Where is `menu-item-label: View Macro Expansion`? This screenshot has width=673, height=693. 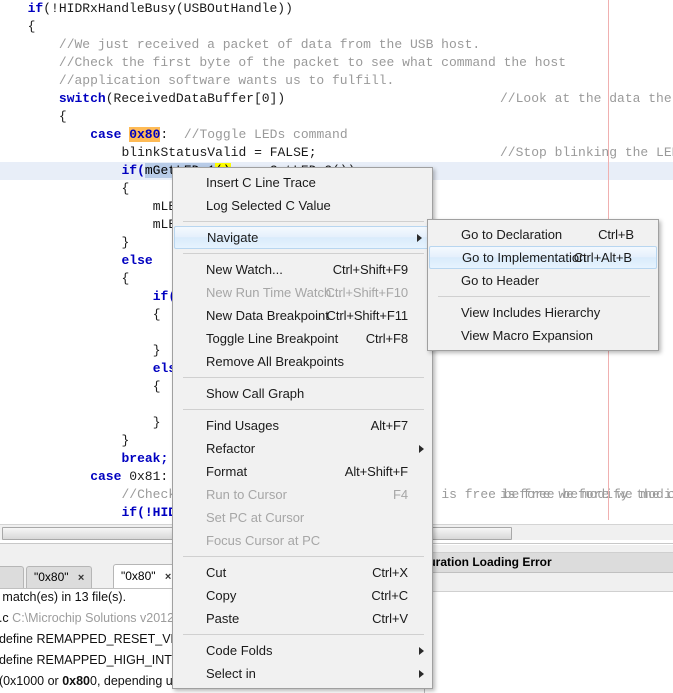 menu-item-label: View Macro Expansion is located at coordinates (527, 335).